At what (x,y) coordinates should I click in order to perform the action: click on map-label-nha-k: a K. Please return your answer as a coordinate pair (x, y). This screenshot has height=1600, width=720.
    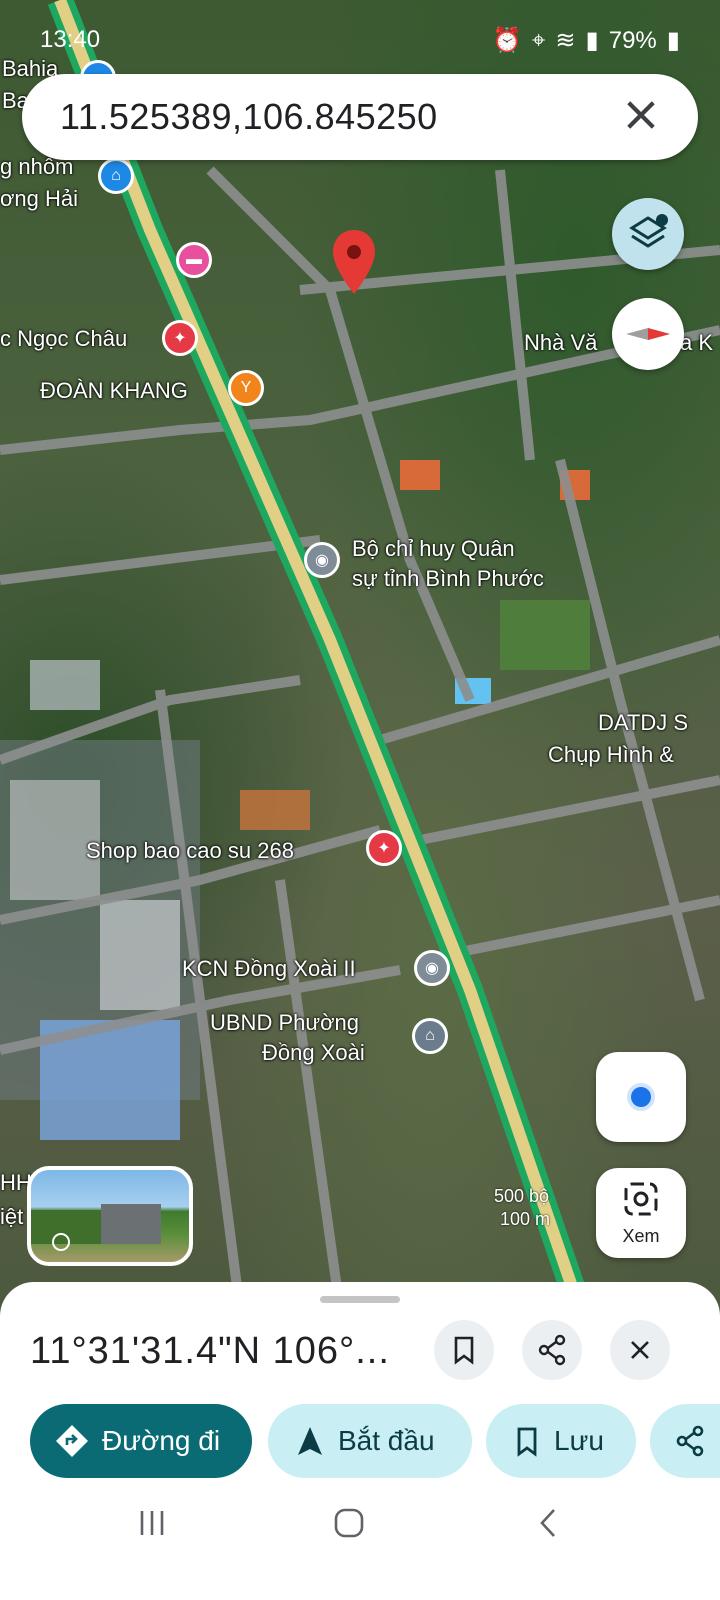
    Looking at the image, I should click on (697, 342).